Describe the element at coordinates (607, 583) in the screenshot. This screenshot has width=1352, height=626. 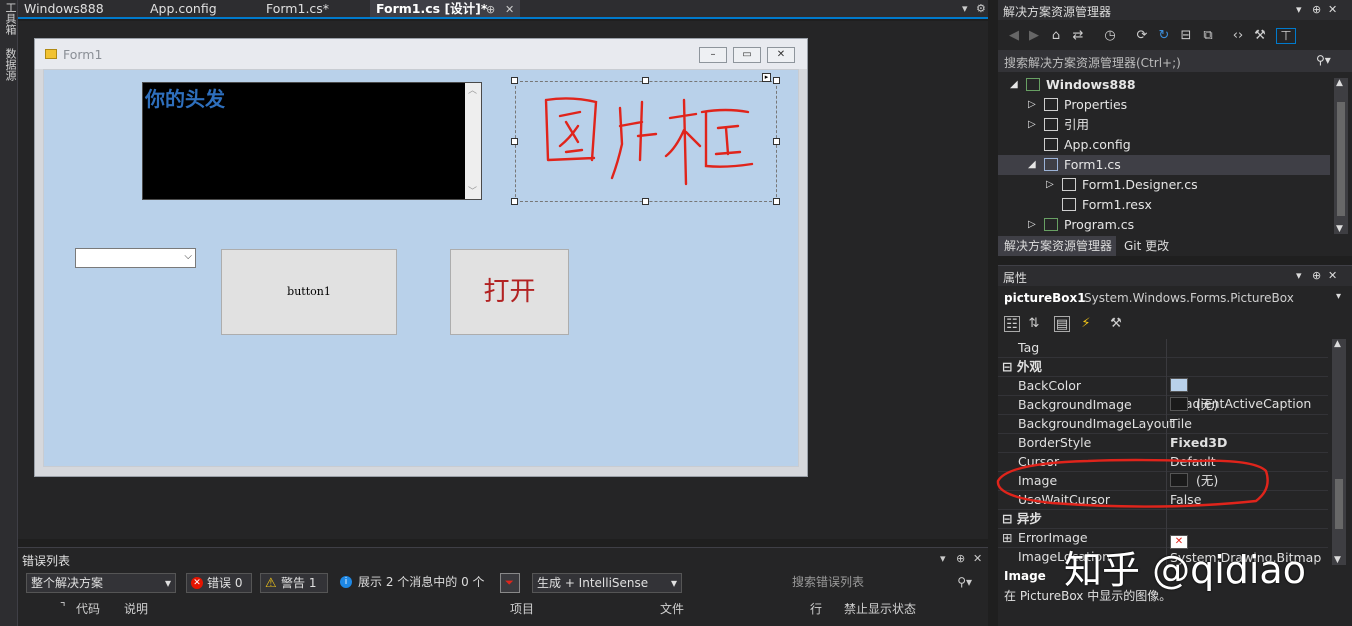
I see `build-filter-select: 生成 + IntelliSense ▾` at that location.